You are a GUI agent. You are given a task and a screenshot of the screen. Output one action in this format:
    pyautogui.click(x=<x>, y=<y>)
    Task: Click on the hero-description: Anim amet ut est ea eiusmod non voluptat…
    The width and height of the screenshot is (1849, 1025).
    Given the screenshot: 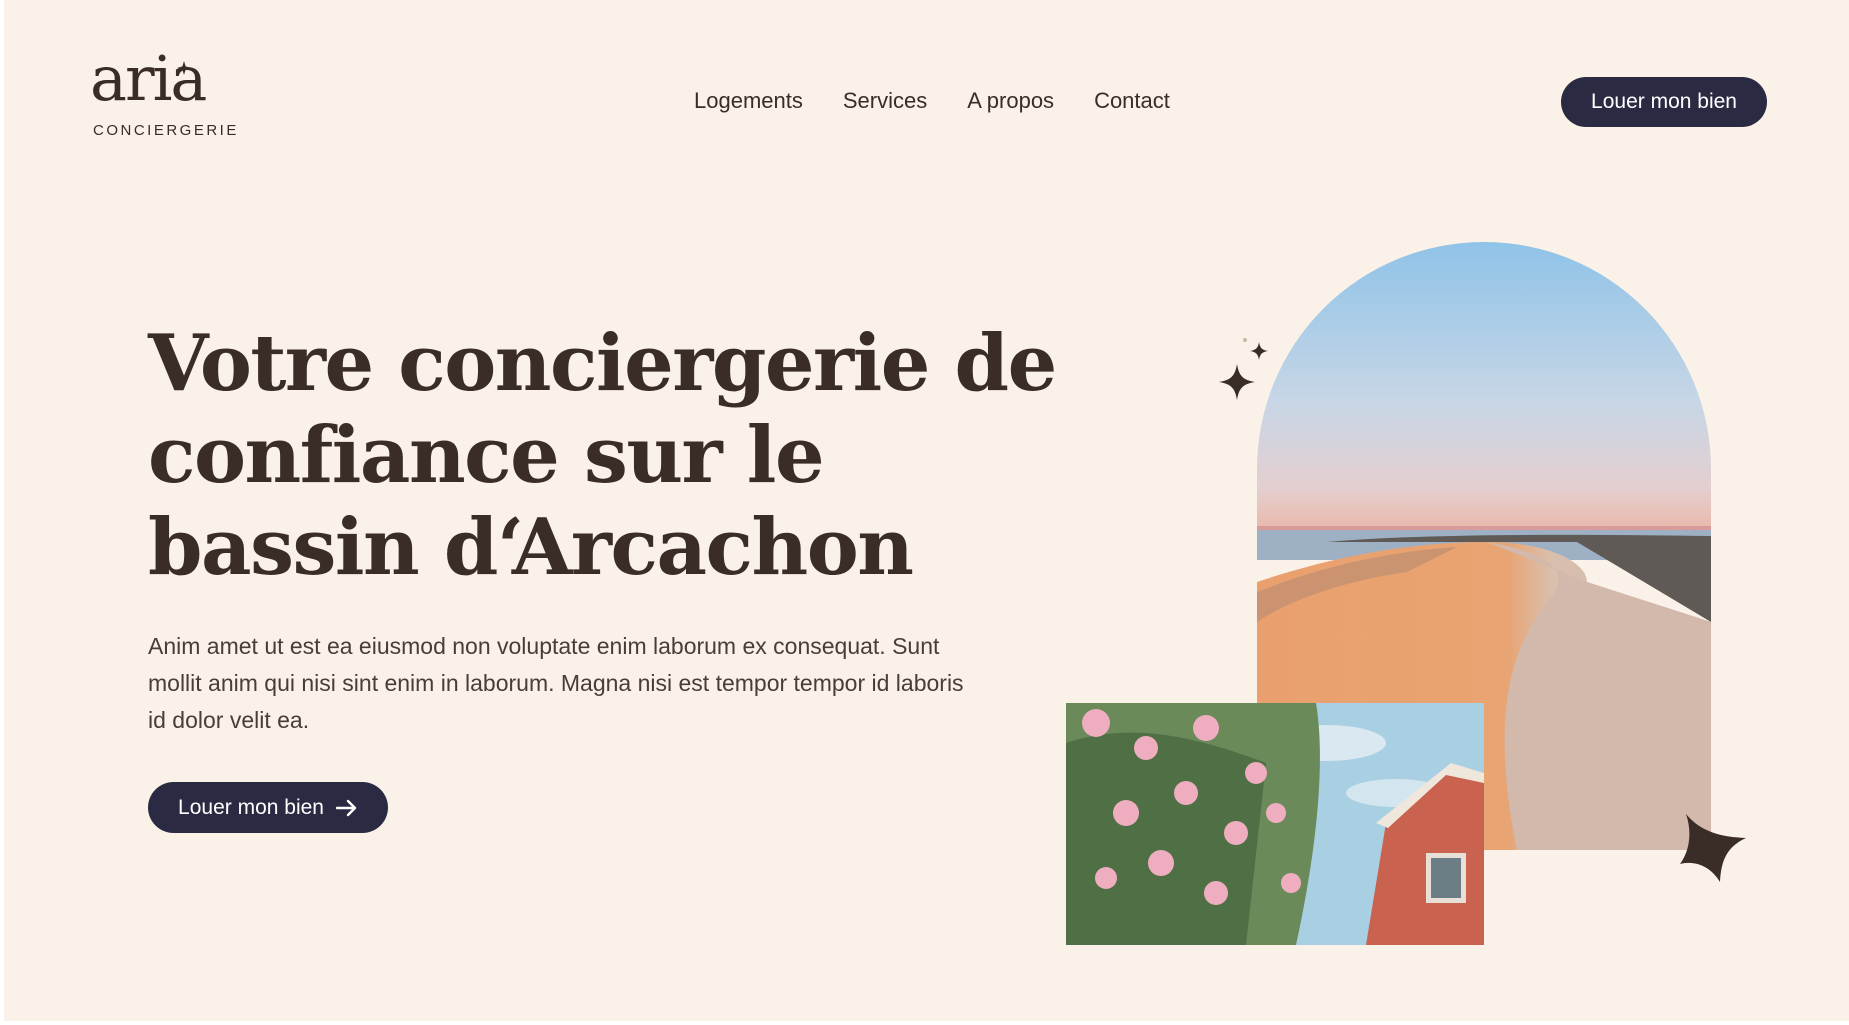 What is the action you would take?
    pyautogui.click(x=556, y=683)
    